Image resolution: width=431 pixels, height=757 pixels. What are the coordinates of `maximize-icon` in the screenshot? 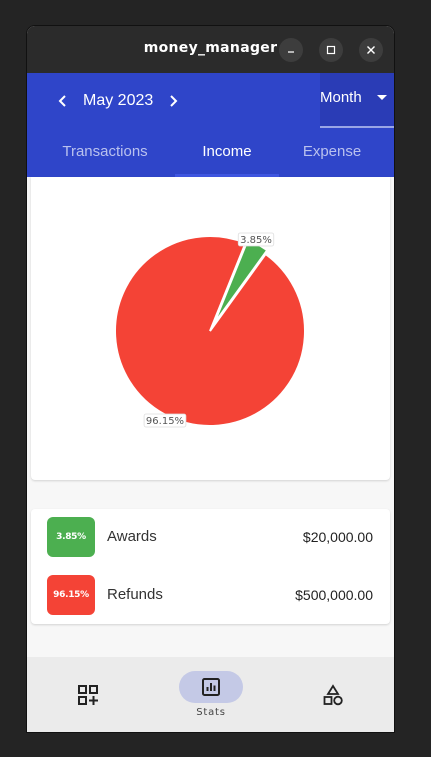 It's located at (331, 50).